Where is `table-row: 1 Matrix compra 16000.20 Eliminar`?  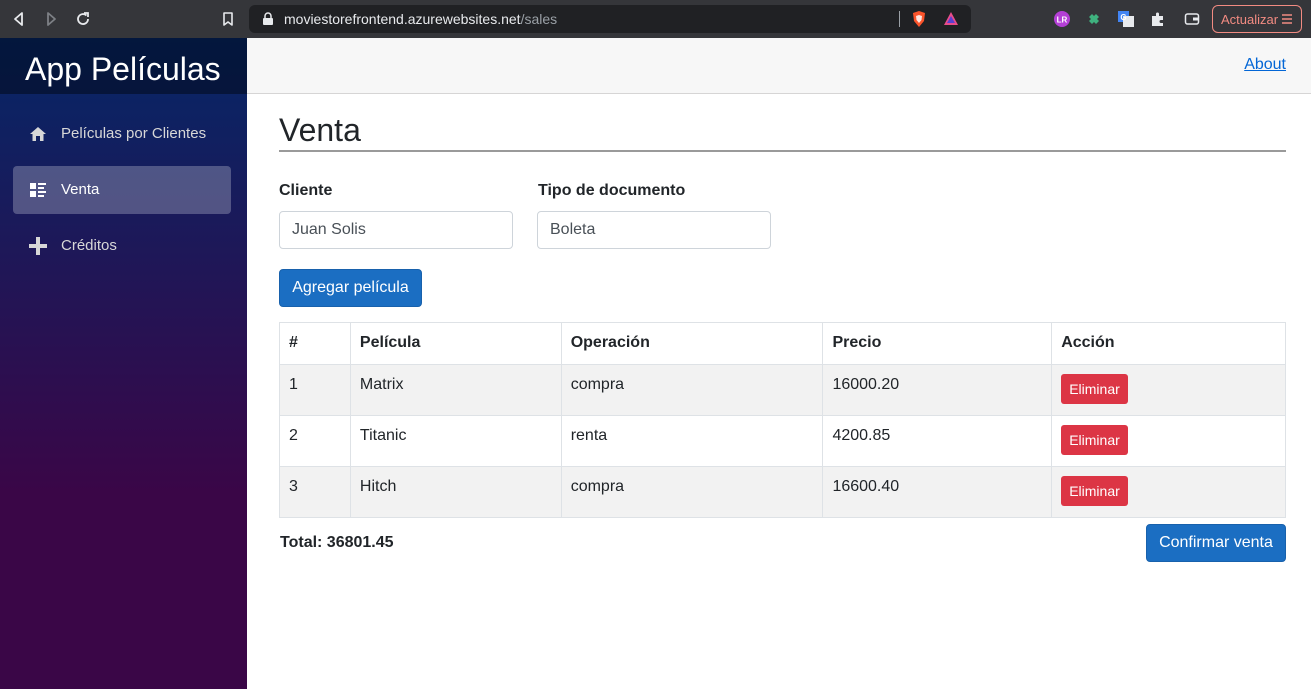 table-row: 1 Matrix compra 16000.20 Eliminar is located at coordinates (782, 390).